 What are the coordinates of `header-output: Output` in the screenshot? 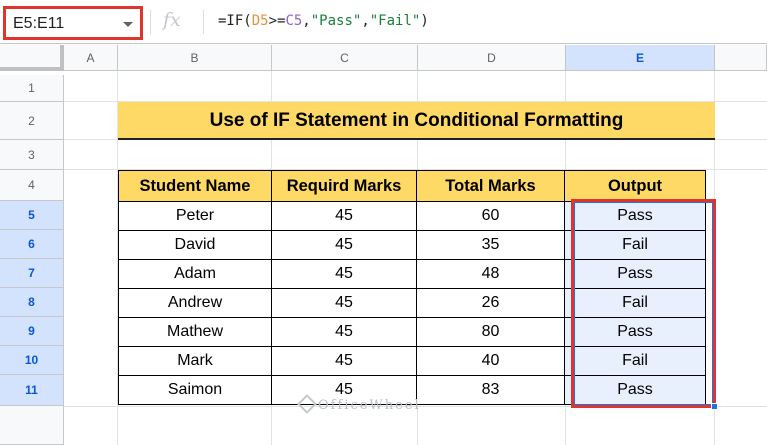 It's located at (635, 186).